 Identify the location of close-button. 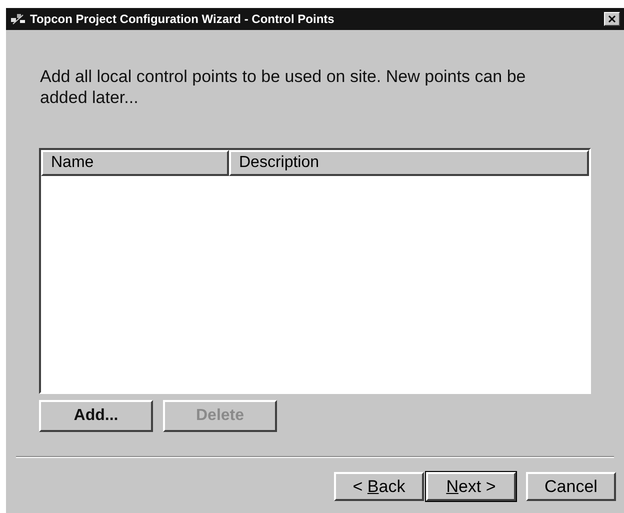
(612, 19).